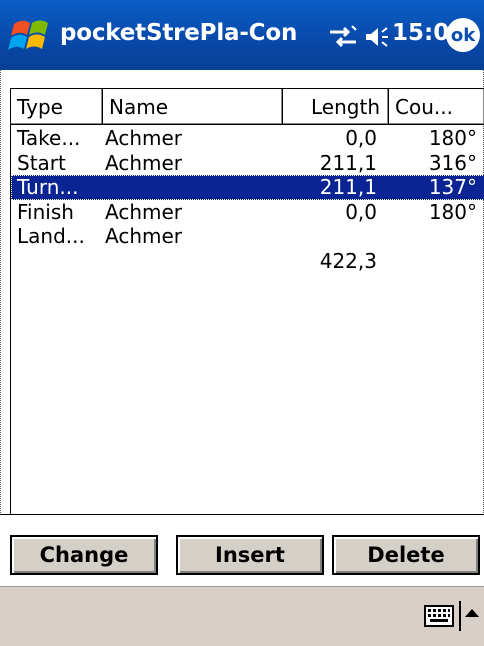 The image size is (484, 646). What do you see at coordinates (343, 37) in the screenshot?
I see `connectivity-icon` at bounding box center [343, 37].